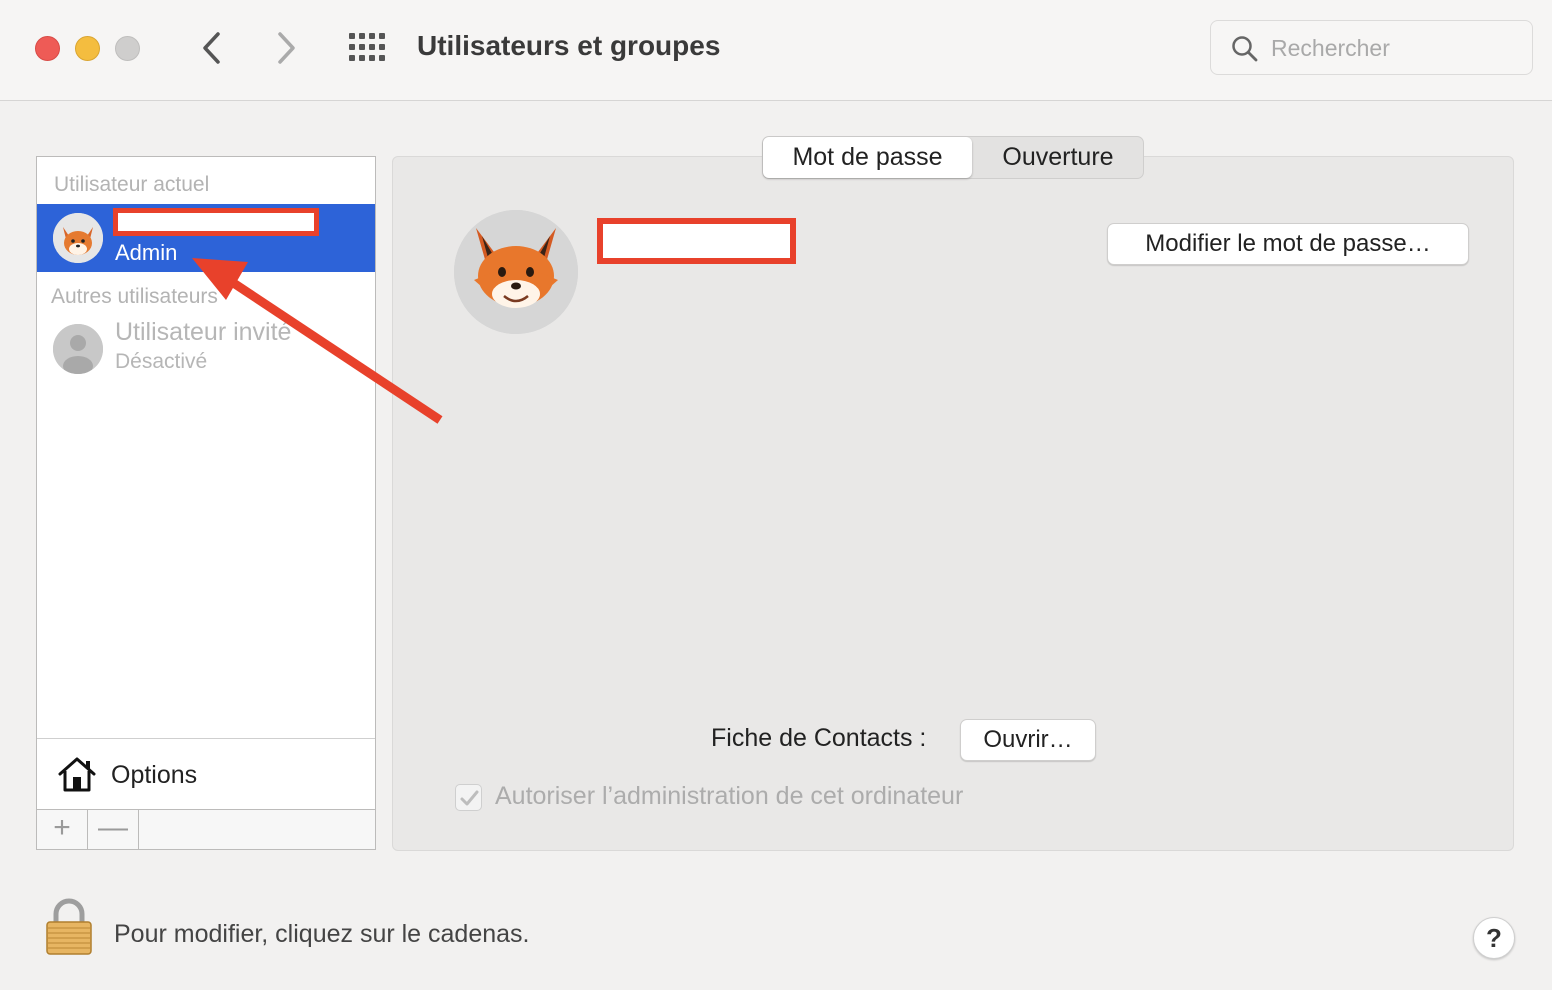 The height and width of the screenshot is (990, 1552). What do you see at coordinates (146, 252) in the screenshot?
I see `user-role-label: Admin` at bounding box center [146, 252].